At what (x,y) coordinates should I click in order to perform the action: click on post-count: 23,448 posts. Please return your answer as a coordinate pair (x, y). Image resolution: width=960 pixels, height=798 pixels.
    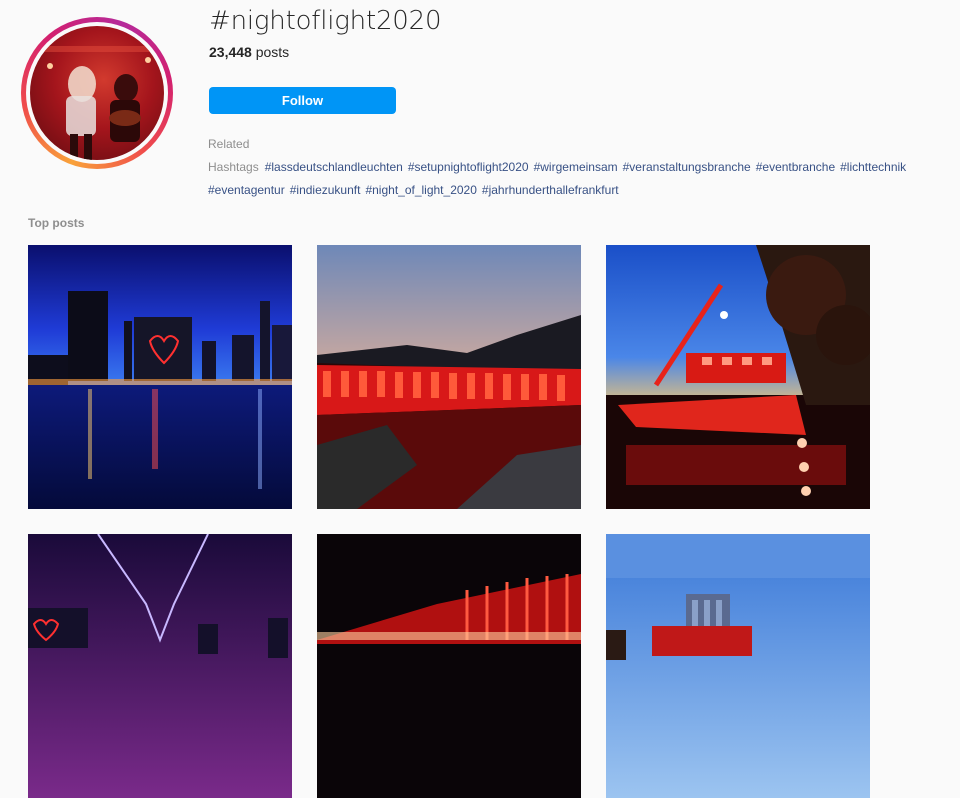
    Looking at the image, I should click on (249, 52).